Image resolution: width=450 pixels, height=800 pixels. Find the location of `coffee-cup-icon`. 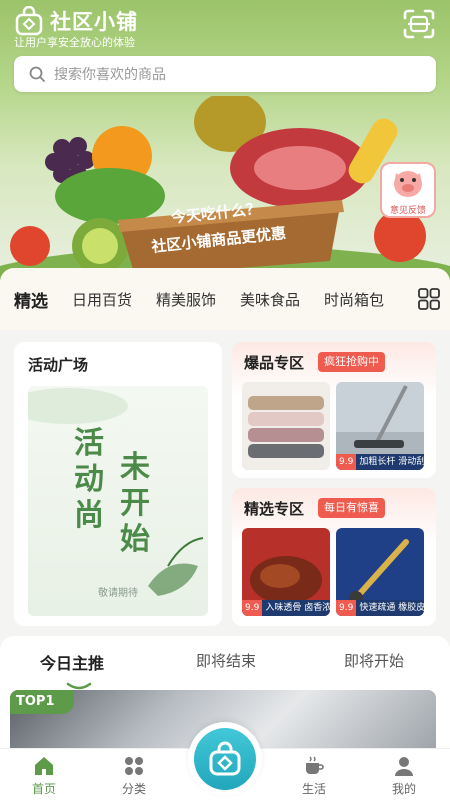

coffee-cup-icon is located at coordinates (315, 765).